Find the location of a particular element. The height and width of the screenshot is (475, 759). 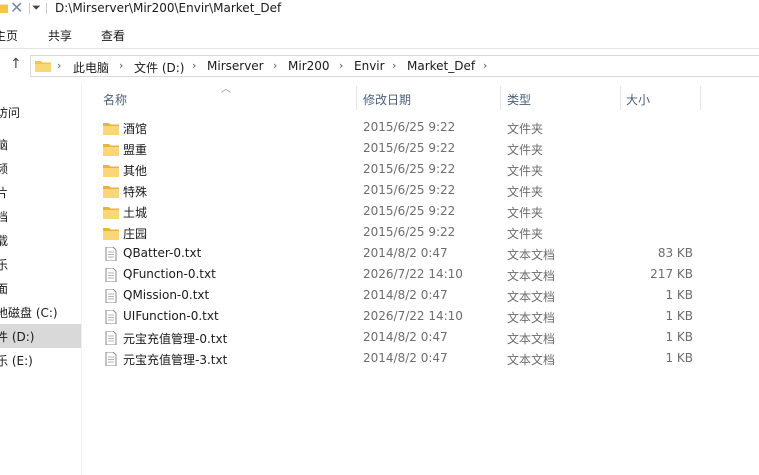

column-header-label: 类型 is located at coordinates (519, 100).